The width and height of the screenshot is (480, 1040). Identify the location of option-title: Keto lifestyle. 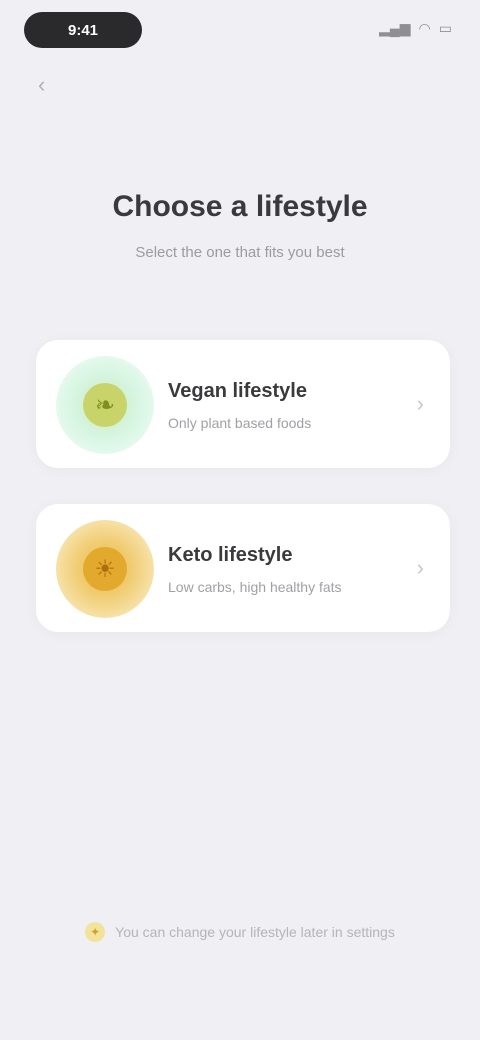
(230, 555).